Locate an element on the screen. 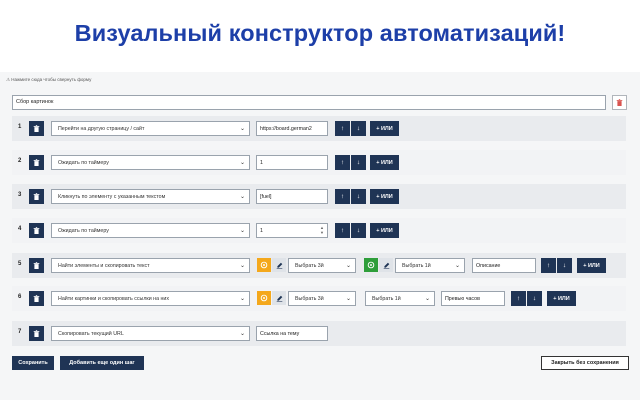  step-value-input: Описание is located at coordinates (504, 265).